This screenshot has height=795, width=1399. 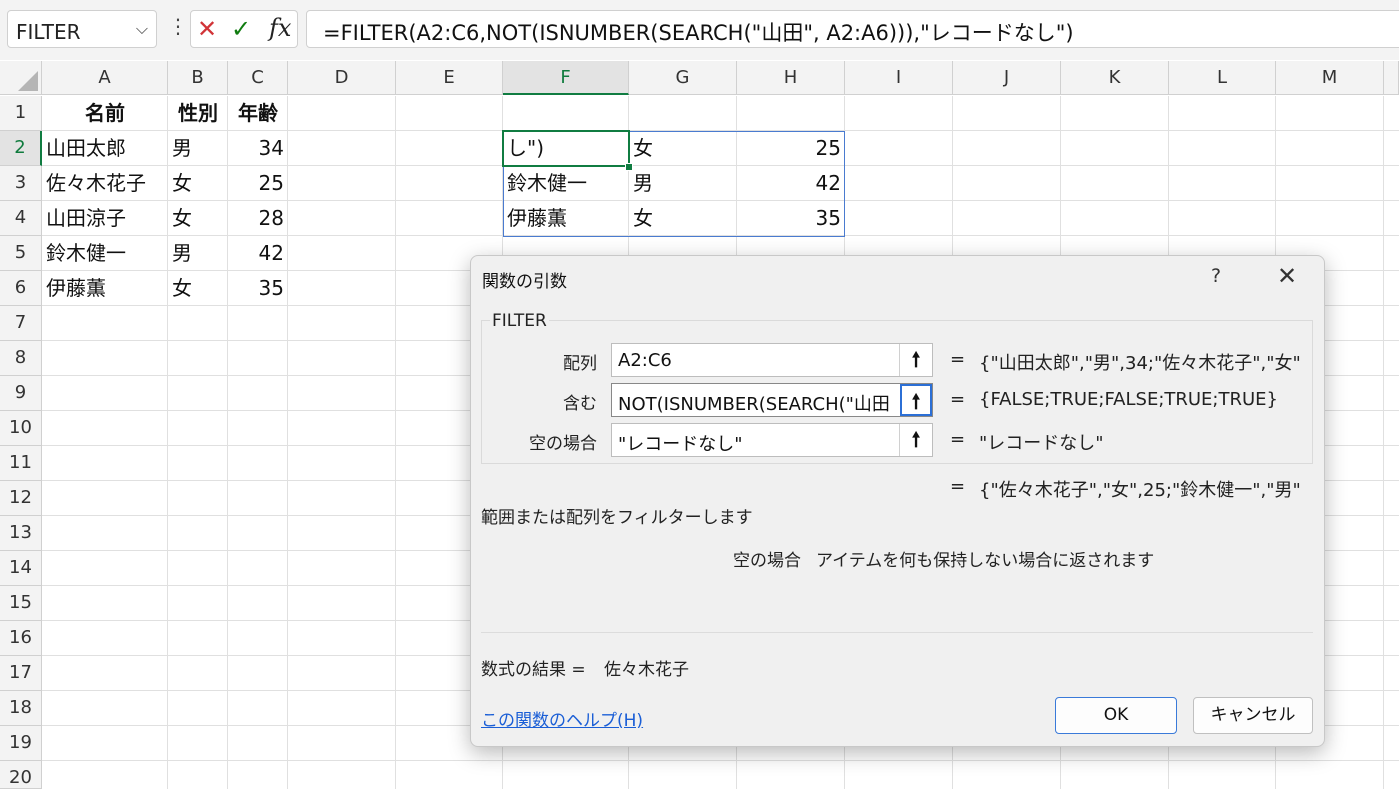 I want to click on row-header-2: 2, so click(x=21, y=148).